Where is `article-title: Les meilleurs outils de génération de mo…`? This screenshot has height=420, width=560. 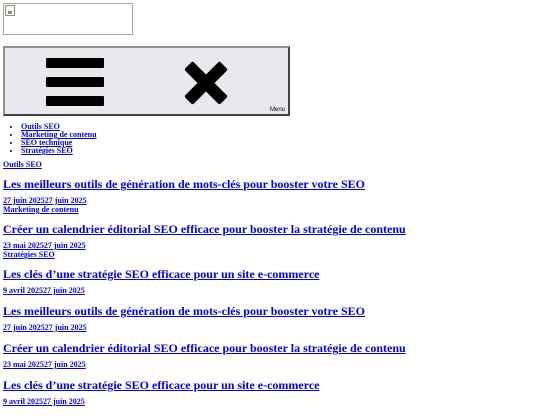
article-title: Les meilleurs outils de génération de mo… is located at coordinates (184, 184).